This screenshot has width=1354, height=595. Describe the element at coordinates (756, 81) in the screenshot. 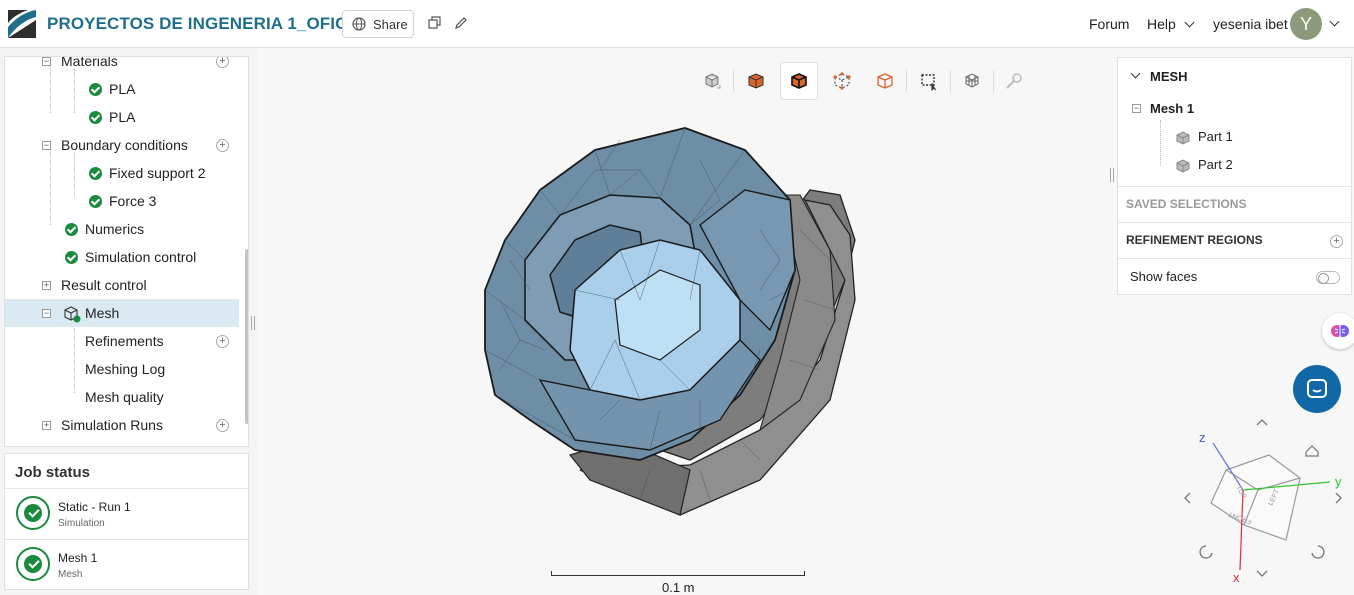

I see `solid-view-button` at that location.